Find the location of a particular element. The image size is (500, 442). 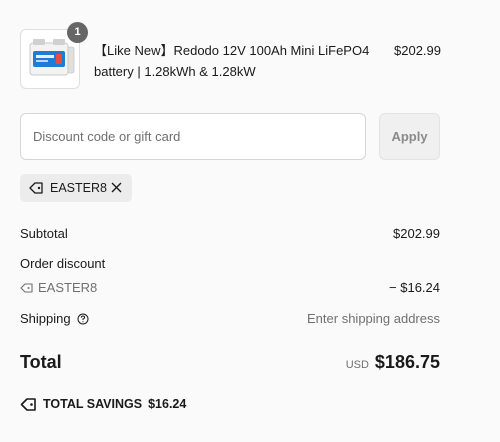

savings-label: TOTAL SAVINGS is located at coordinates (93, 404).